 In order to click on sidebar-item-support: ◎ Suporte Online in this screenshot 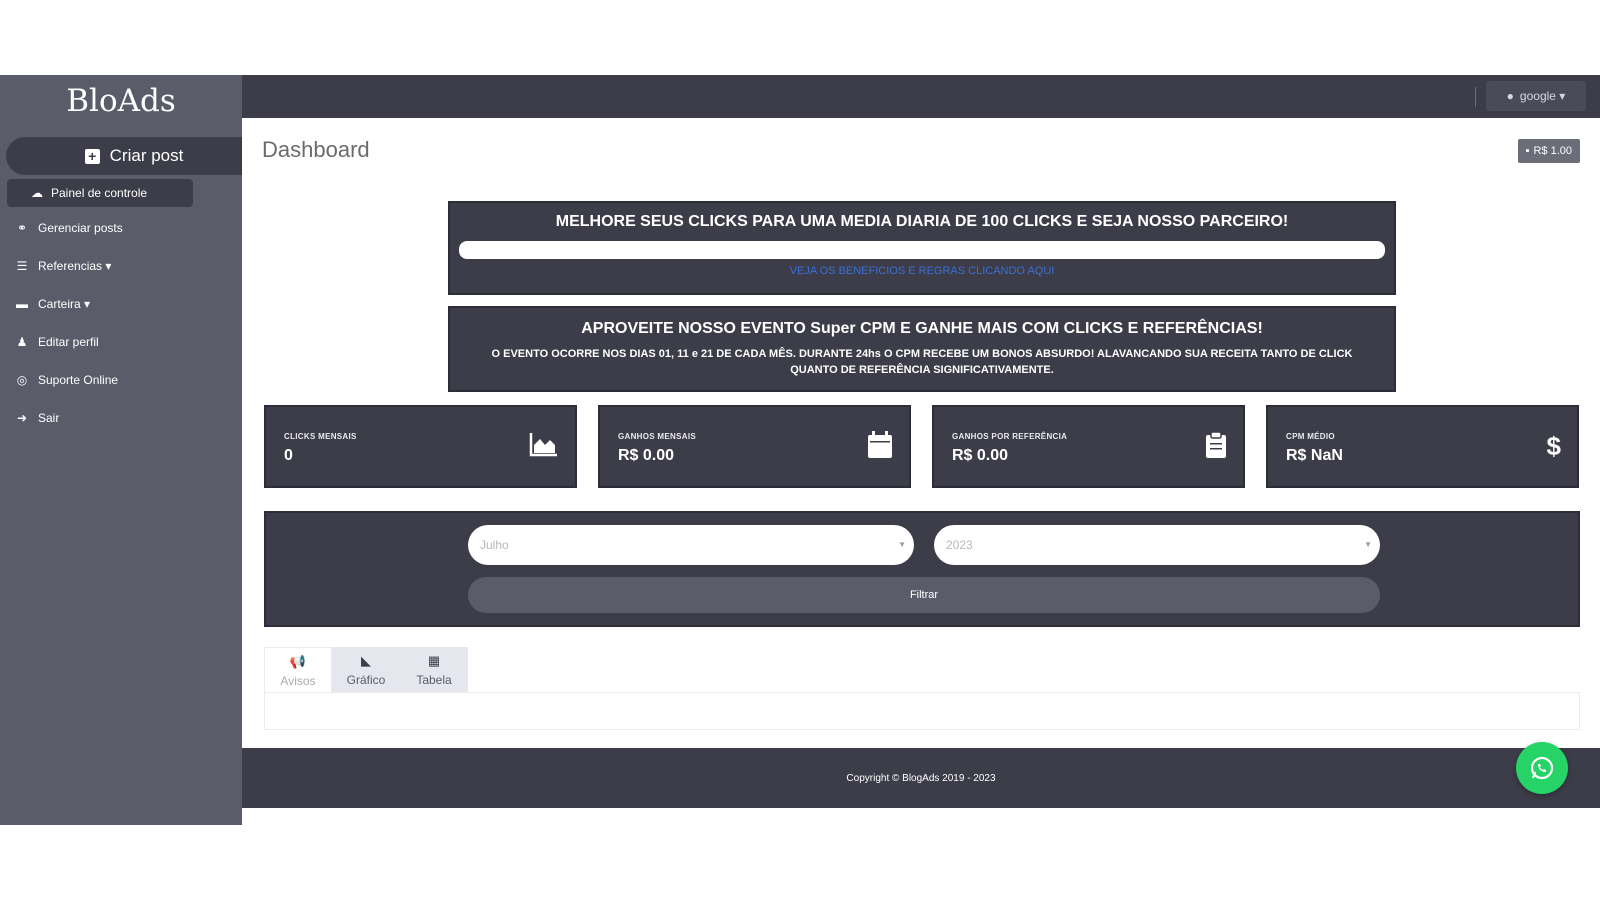, I will do `click(66, 380)`.